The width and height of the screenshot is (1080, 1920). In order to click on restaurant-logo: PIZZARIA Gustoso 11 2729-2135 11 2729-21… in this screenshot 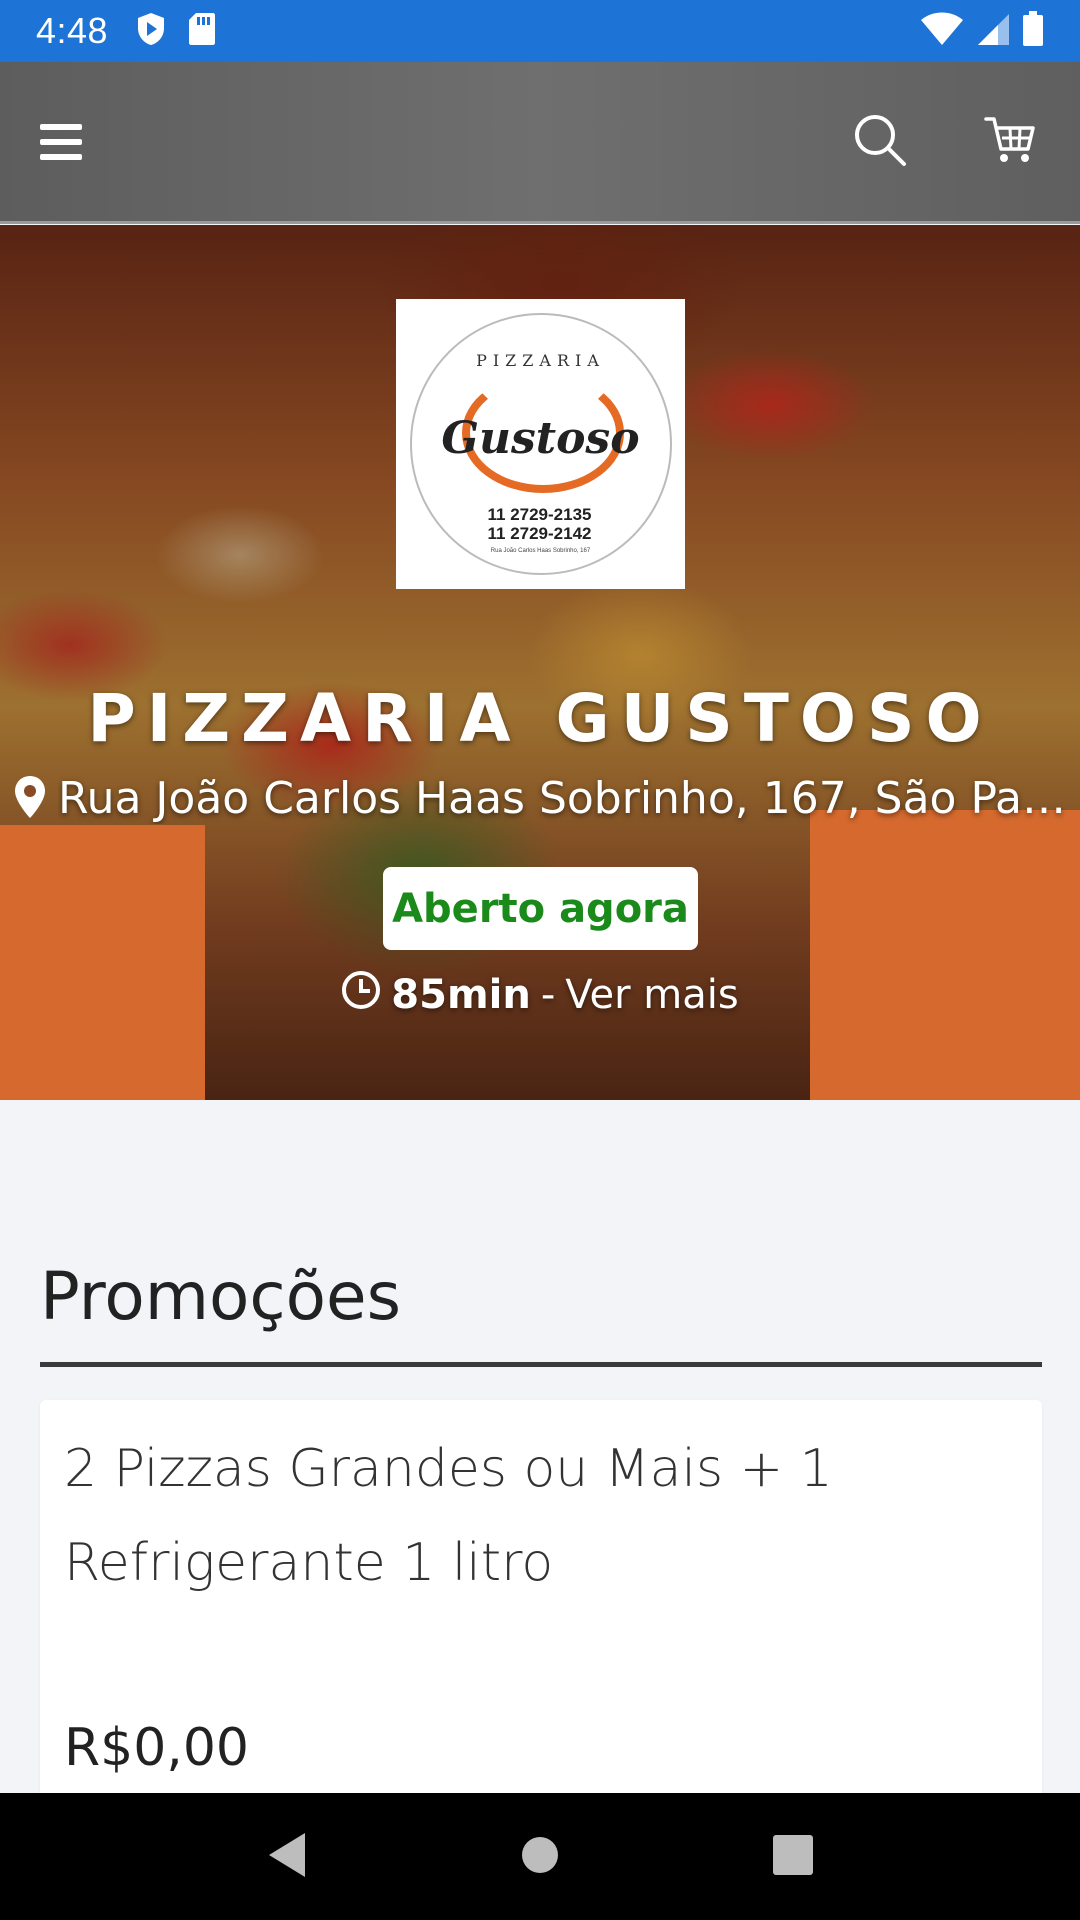, I will do `click(540, 444)`.